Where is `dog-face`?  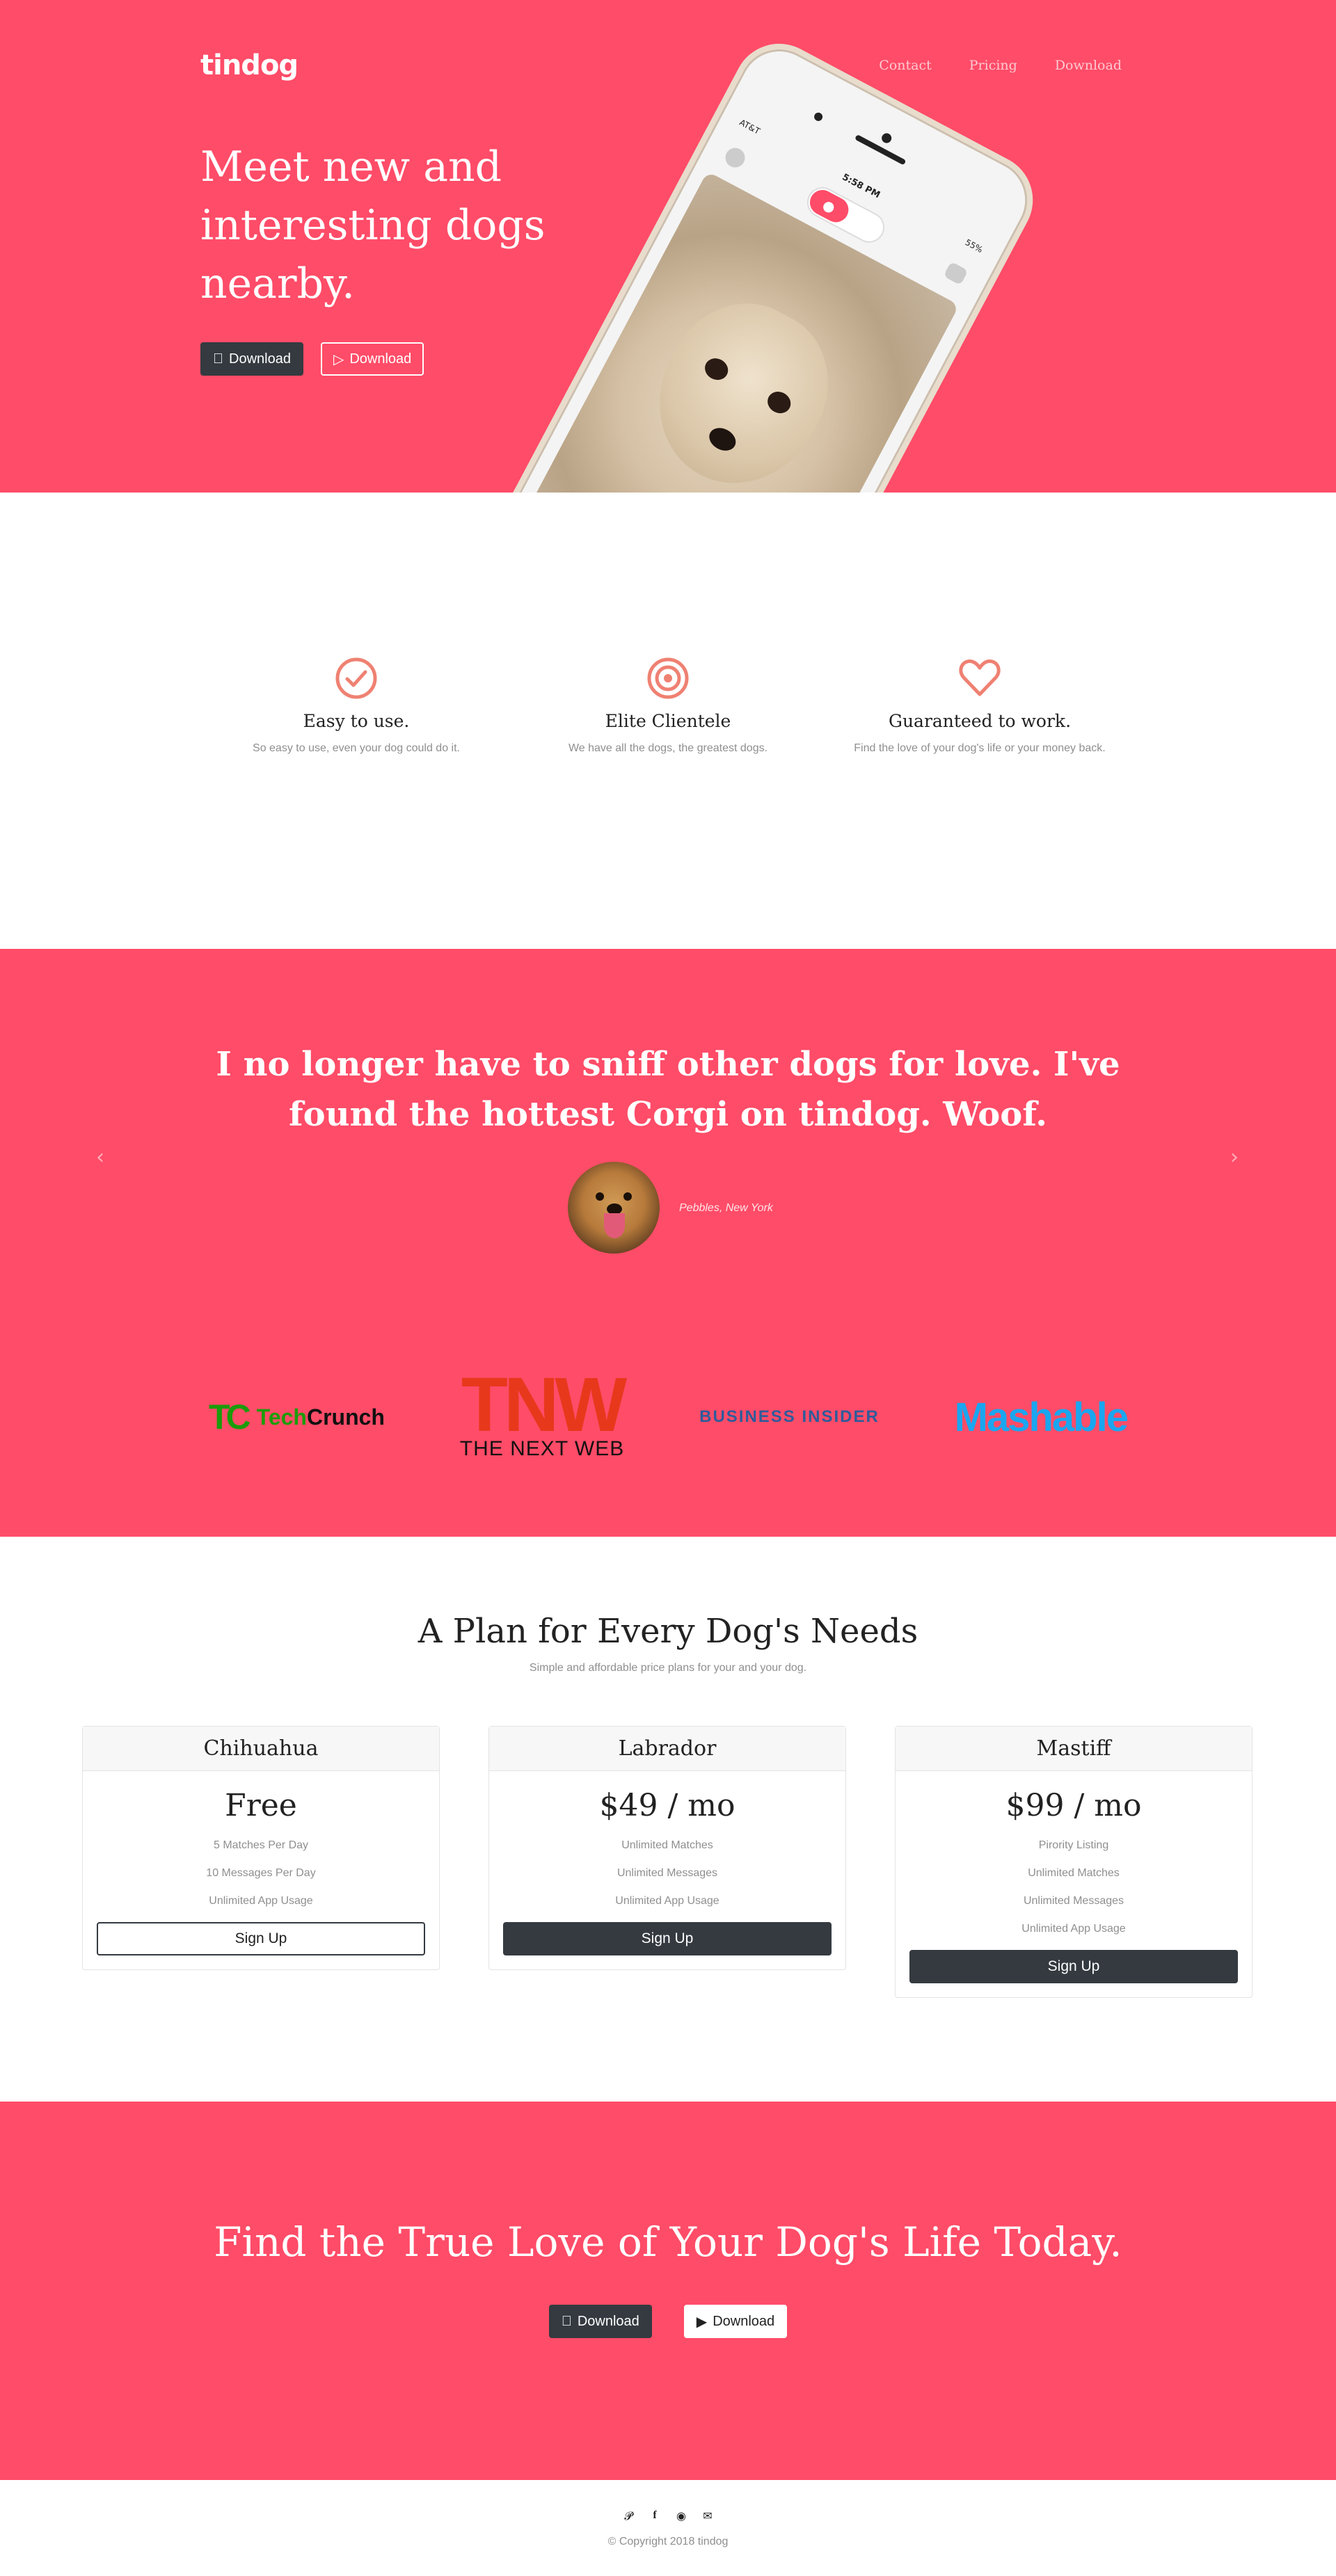 dog-face is located at coordinates (742, 385).